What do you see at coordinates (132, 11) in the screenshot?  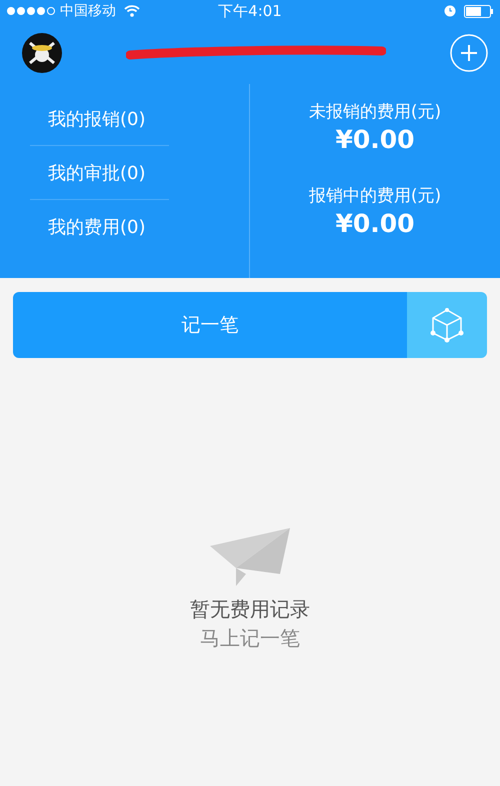 I see `wifi-icon` at bounding box center [132, 11].